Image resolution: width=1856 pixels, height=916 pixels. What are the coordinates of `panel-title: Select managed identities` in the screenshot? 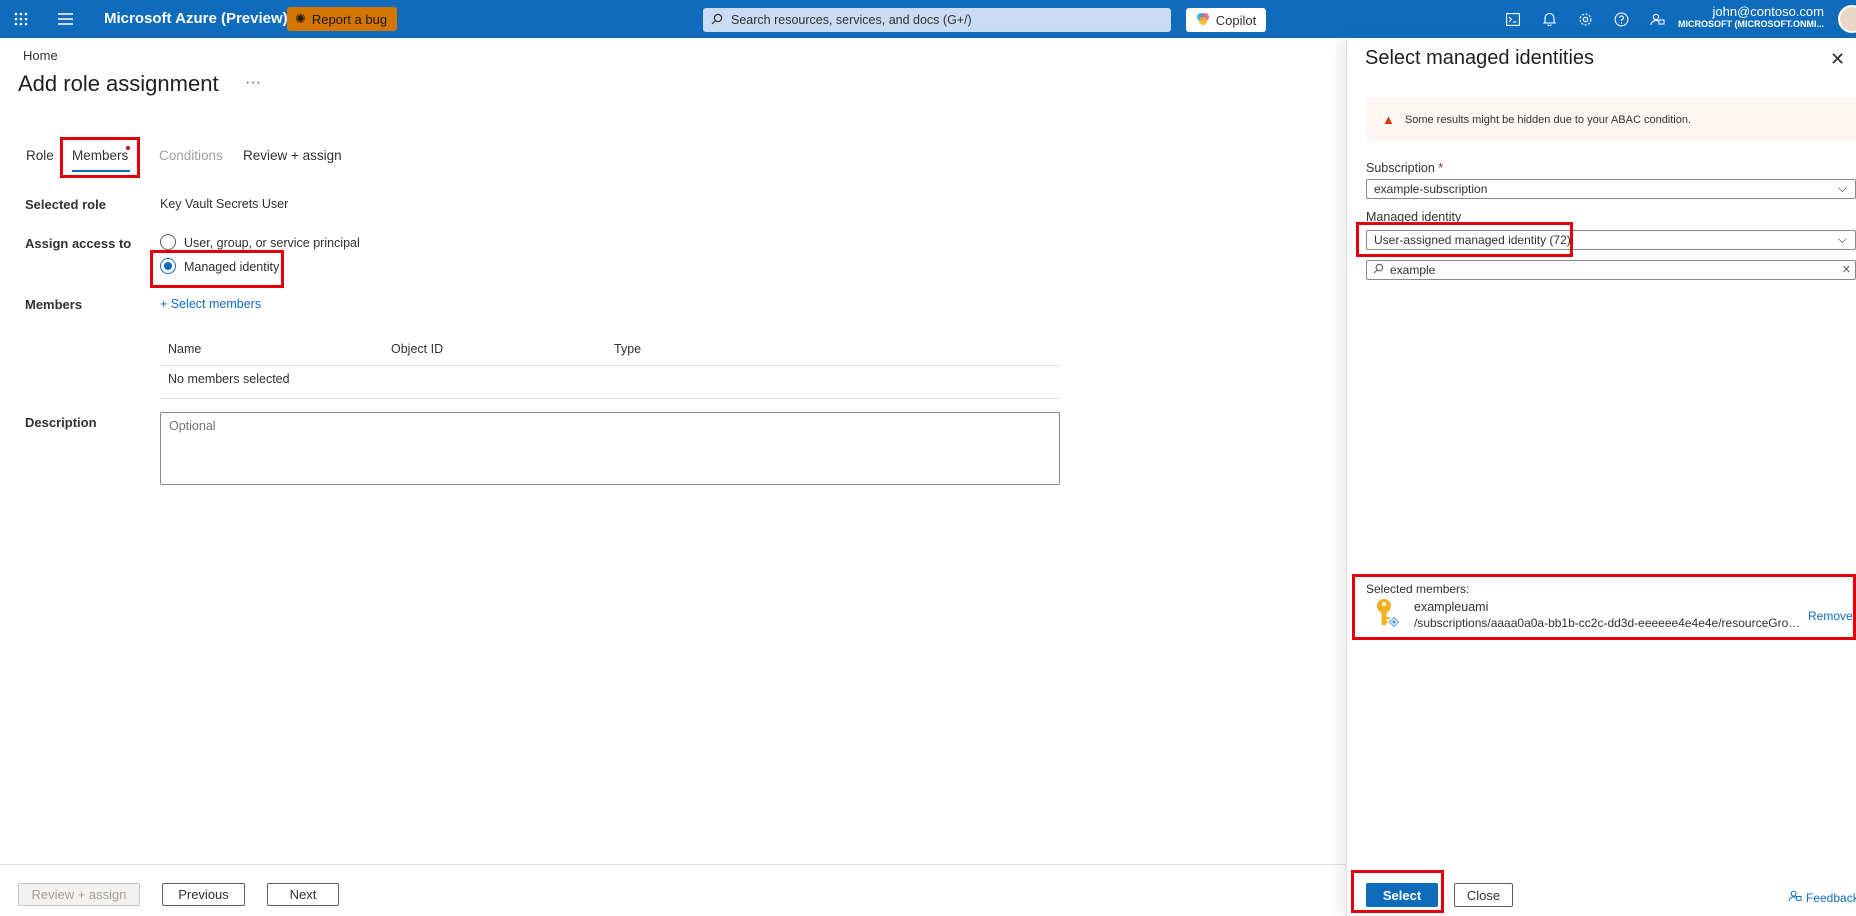 It's located at (1480, 58).